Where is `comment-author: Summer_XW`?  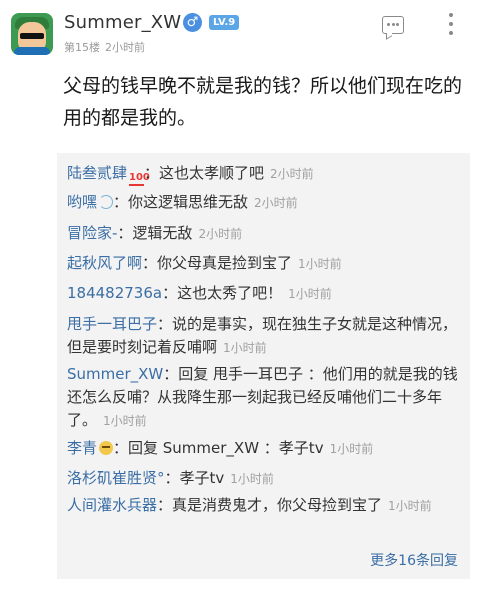 comment-author: Summer_XW is located at coordinates (115, 374).